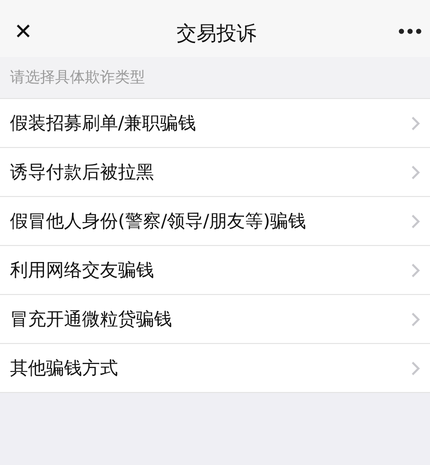 The width and height of the screenshot is (430, 465). Describe the element at coordinates (216, 33) in the screenshot. I see `page-title: 交易投诉` at that location.